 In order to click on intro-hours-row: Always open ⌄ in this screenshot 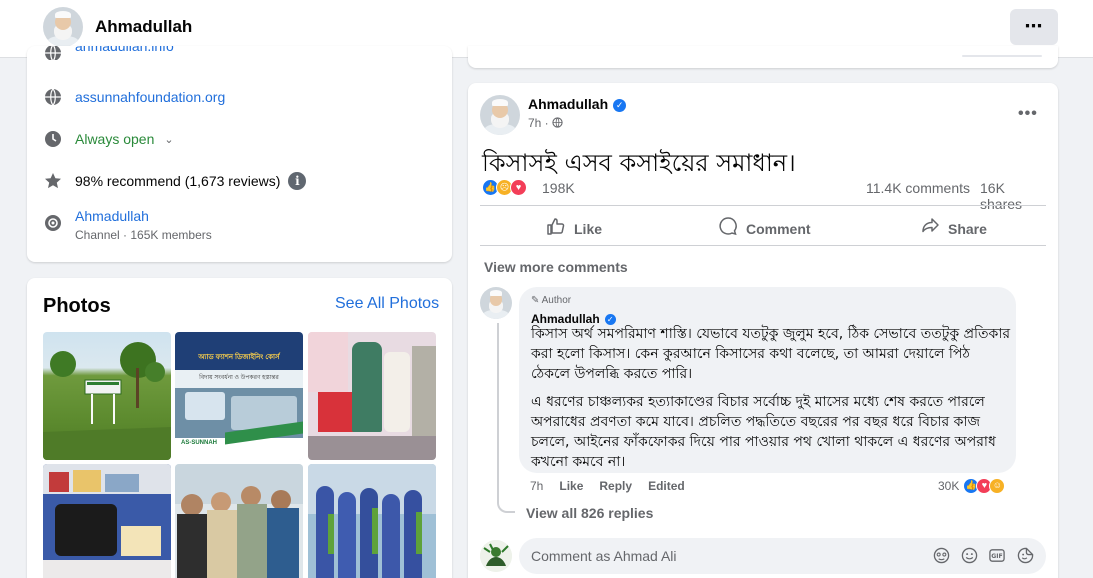, I will do `click(108, 139)`.